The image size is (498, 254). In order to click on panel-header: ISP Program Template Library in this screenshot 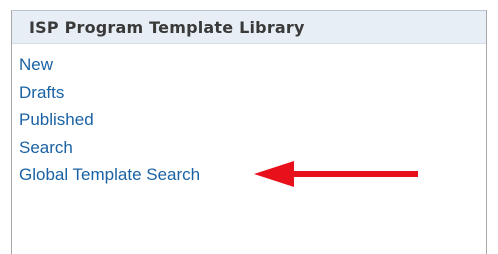, I will do `click(249, 27)`.